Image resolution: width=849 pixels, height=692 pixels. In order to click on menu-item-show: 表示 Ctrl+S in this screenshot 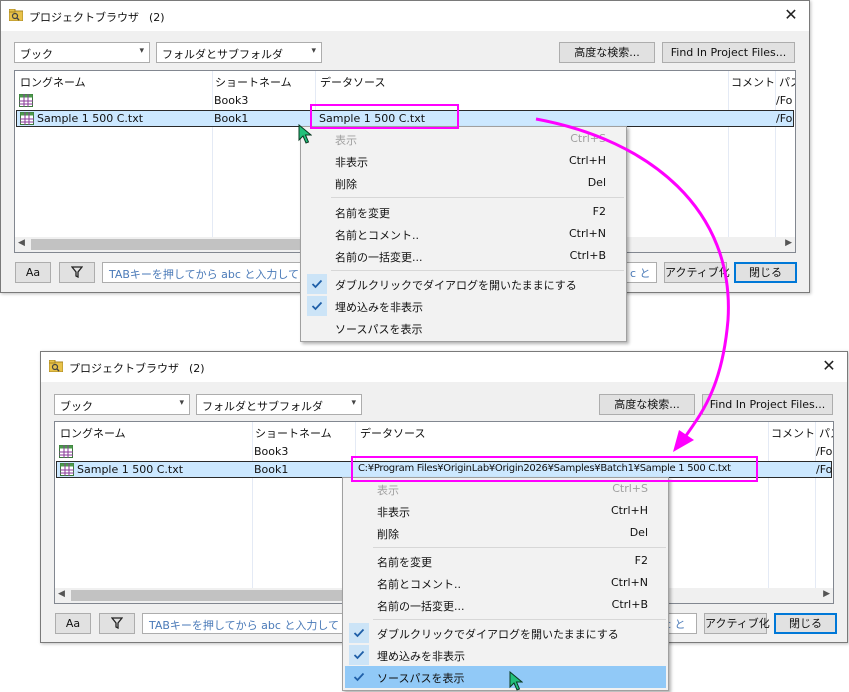, I will do `click(463, 139)`.